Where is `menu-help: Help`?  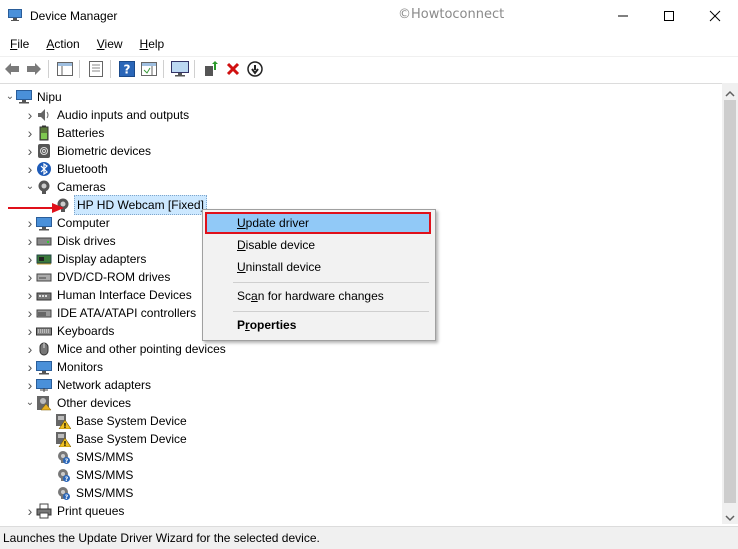 menu-help: Help is located at coordinates (151, 44).